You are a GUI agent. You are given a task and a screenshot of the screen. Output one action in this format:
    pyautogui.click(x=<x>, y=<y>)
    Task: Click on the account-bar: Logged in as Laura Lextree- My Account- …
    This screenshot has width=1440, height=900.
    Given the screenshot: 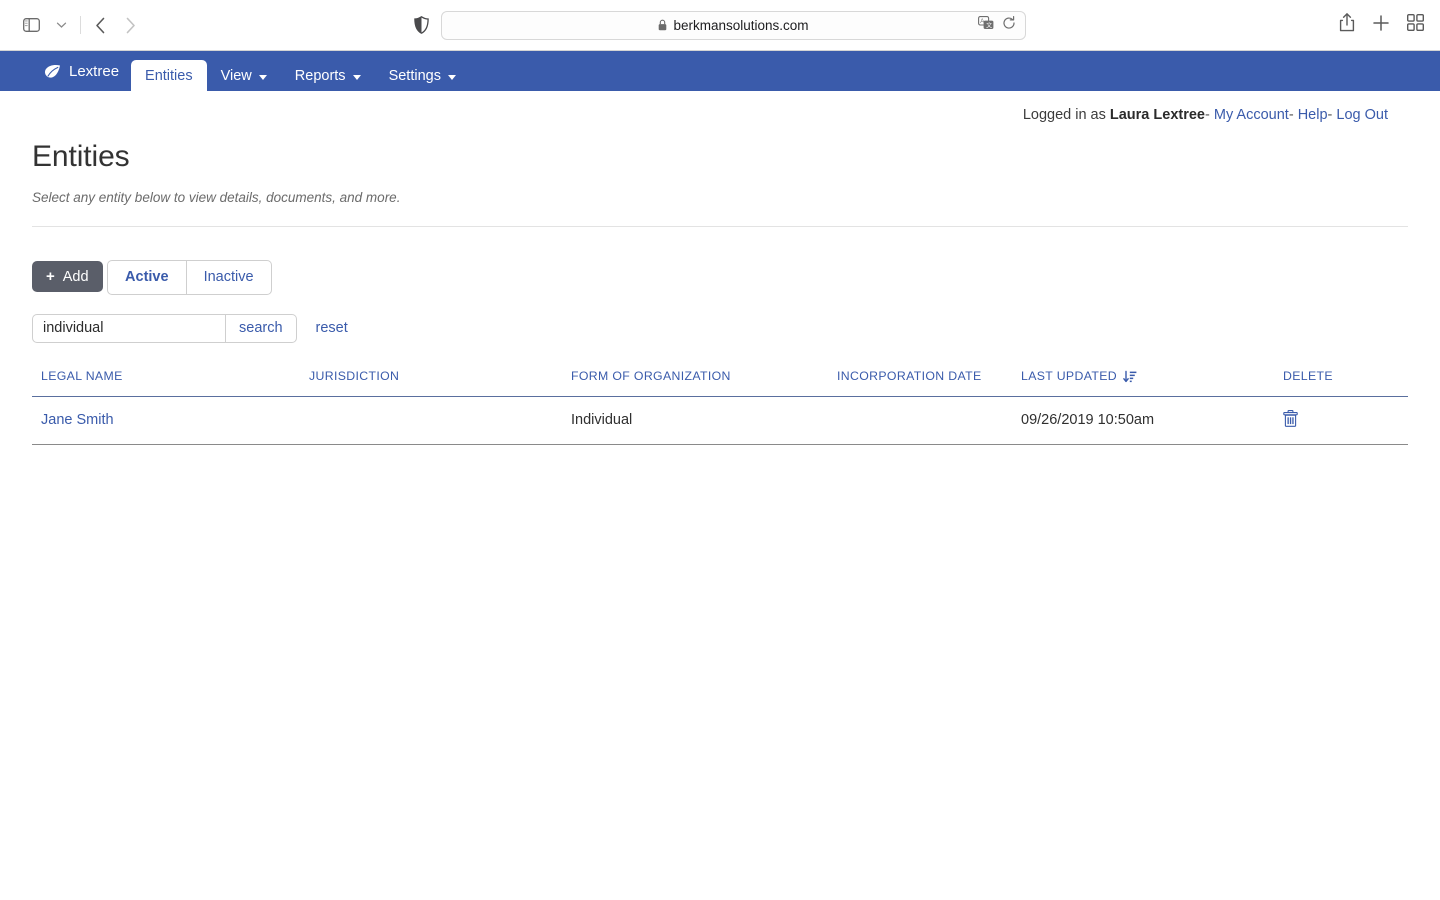 What is the action you would take?
    pyautogui.click(x=720, y=107)
    